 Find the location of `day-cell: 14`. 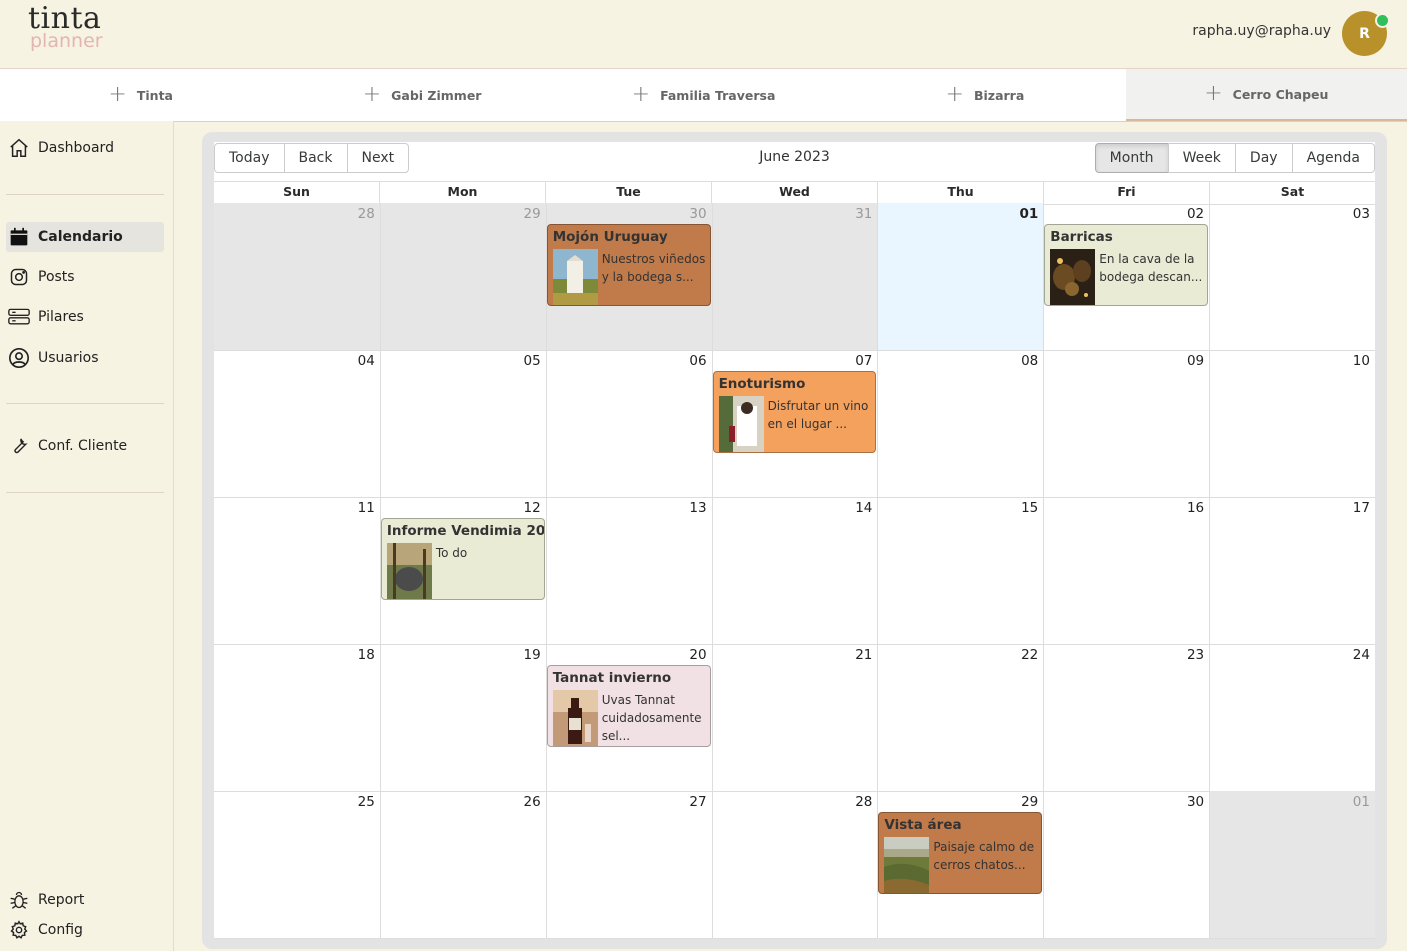

day-cell: 14 is located at coordinates (794, 570).